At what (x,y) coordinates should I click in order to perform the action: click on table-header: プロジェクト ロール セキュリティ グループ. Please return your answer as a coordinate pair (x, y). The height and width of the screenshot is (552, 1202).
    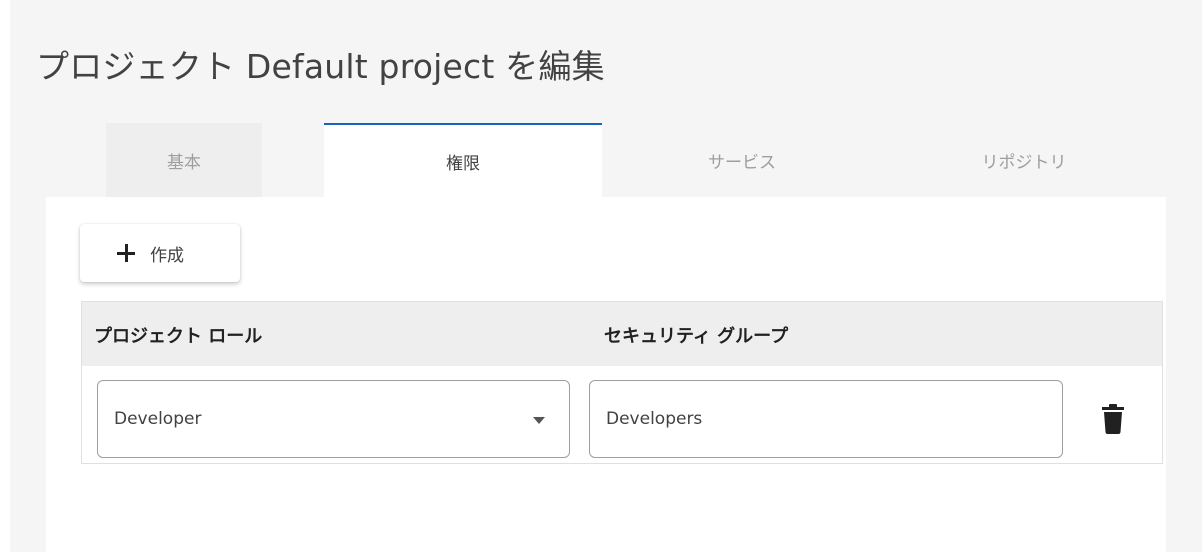
    Looking at the image, I should click on (622, 334).